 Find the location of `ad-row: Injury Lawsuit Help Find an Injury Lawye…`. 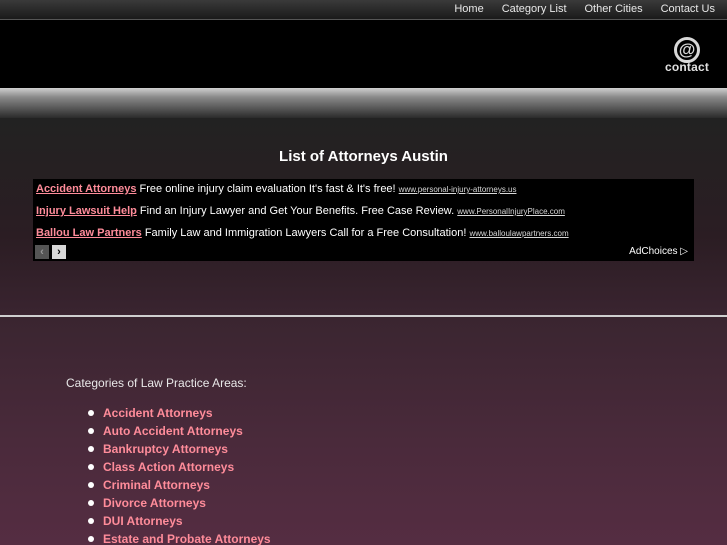

ad-row: Injury Lawsuit Help Find an Injury Lawye… is located at coordinates (300, 211).